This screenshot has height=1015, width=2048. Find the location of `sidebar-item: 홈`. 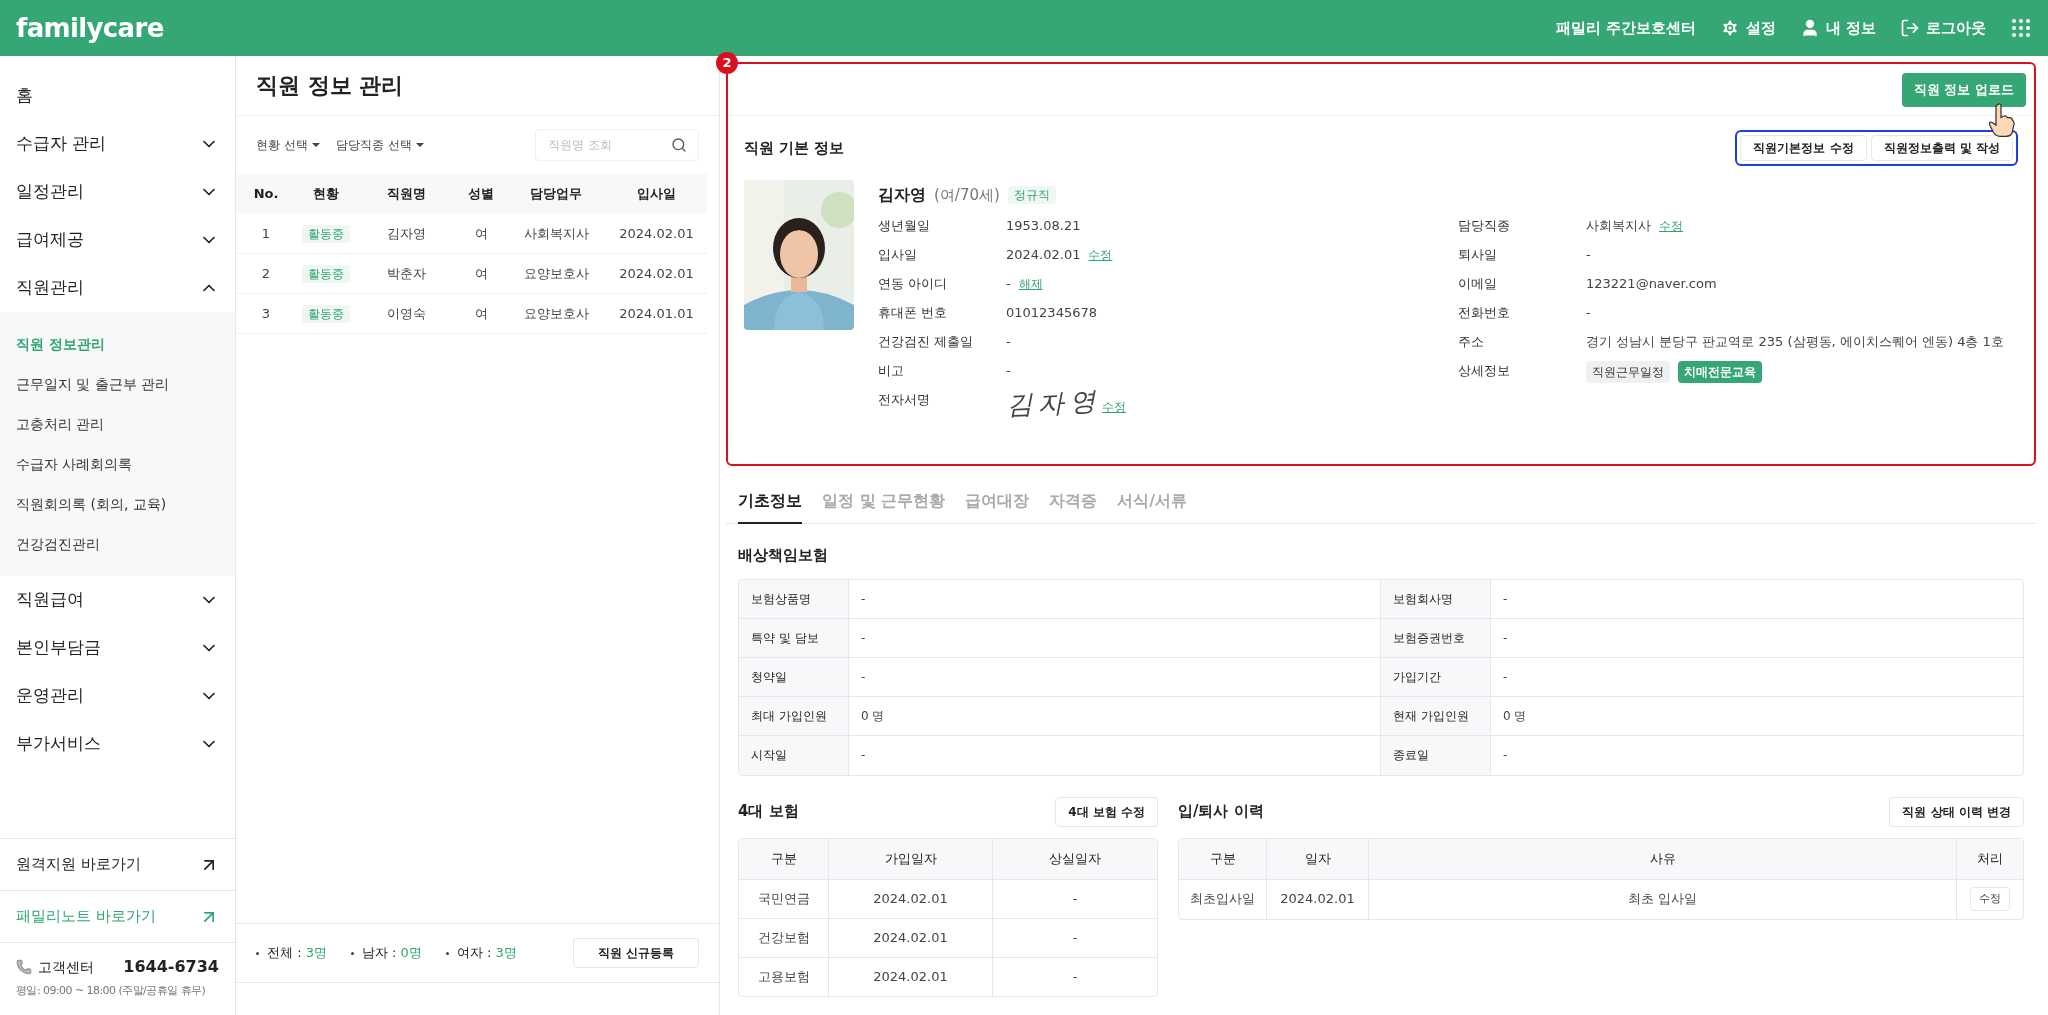

sidebar-item: 홈 is located at coordinates (117, 96).